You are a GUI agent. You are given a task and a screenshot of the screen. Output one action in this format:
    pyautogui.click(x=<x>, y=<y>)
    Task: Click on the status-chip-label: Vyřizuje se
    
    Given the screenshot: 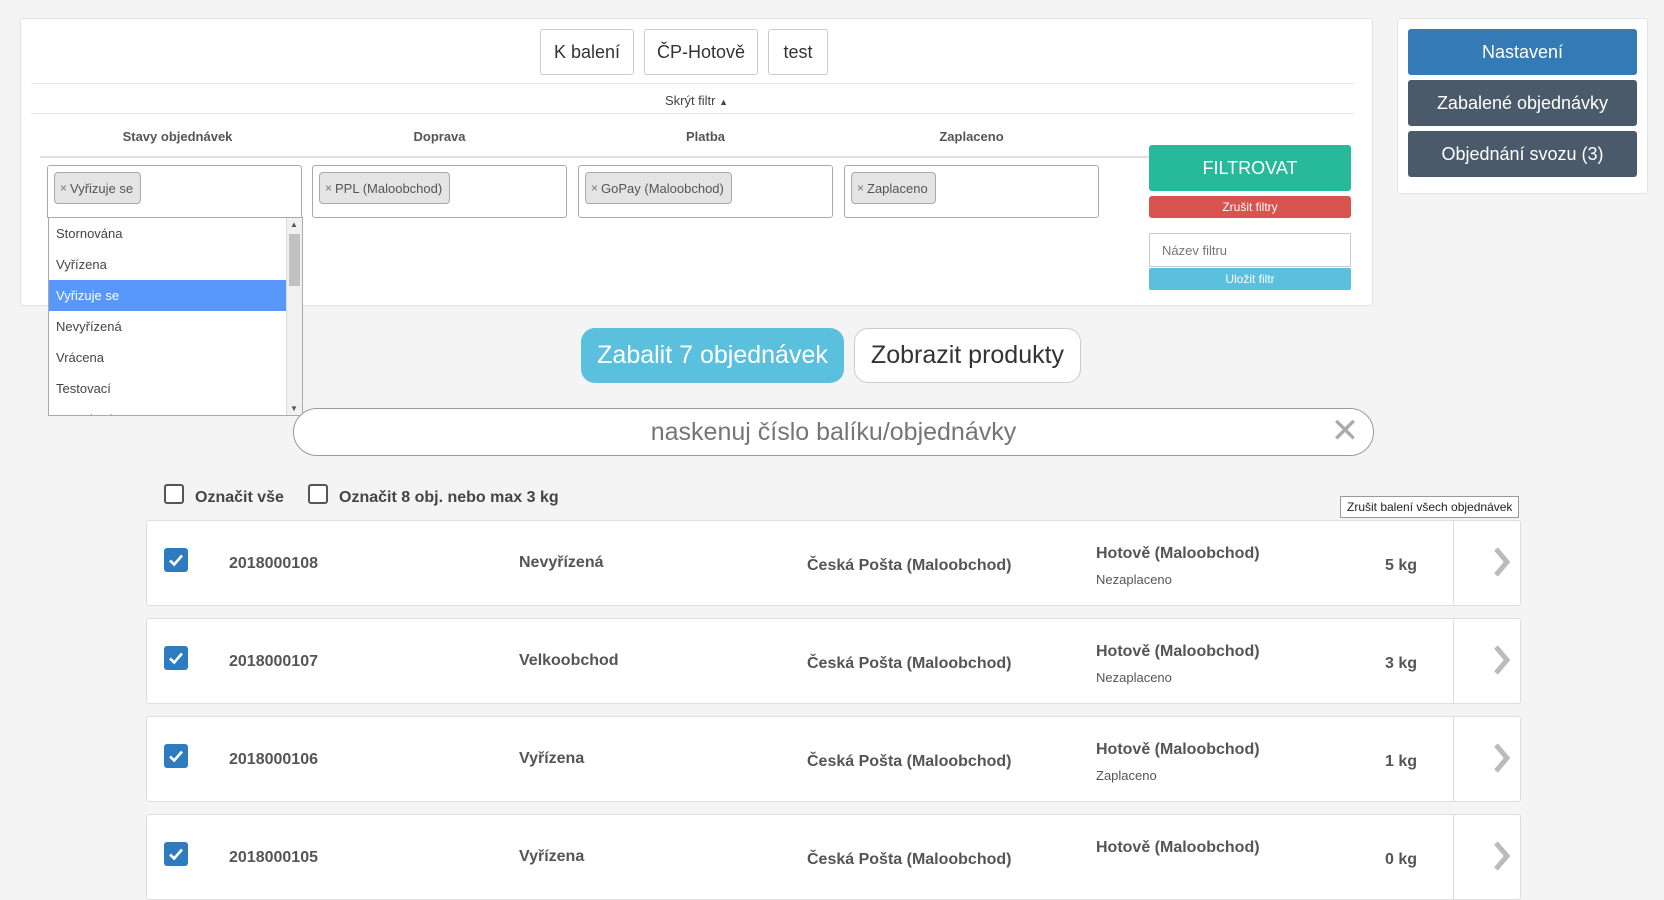 What is the action you would take?
    pyautogui.click(x=102, y=188)
    